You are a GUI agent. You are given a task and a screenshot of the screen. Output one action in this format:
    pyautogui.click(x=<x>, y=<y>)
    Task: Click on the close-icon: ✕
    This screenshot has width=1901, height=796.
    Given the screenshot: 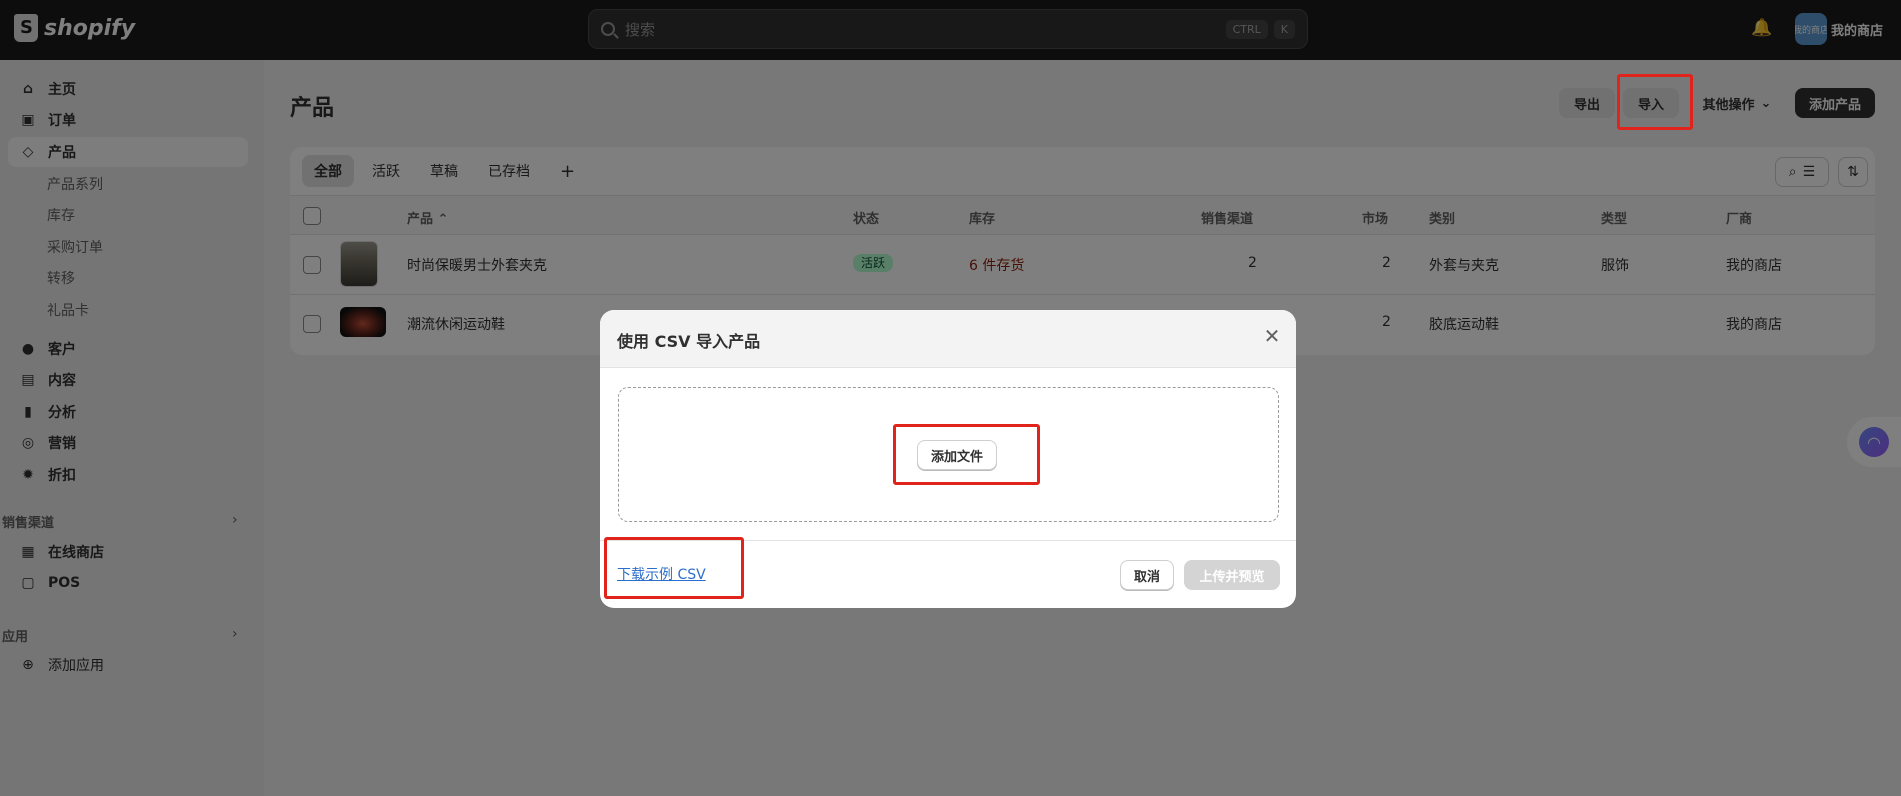 What is the action you would take?
    pyautogui.click(x=1272, y=336)
    